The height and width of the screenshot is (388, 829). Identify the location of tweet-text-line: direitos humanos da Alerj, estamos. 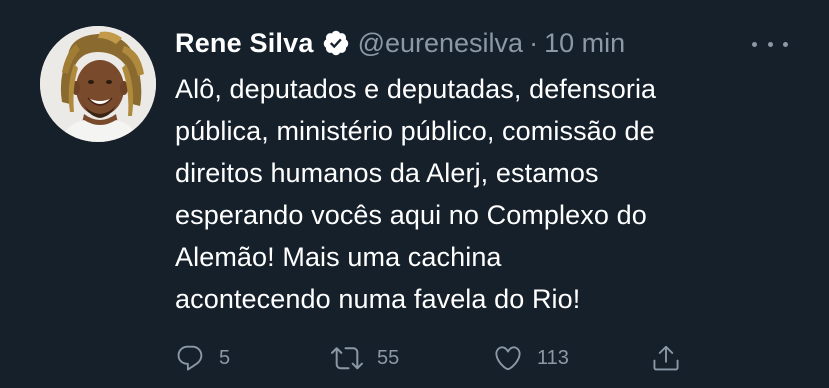
(387, 173).